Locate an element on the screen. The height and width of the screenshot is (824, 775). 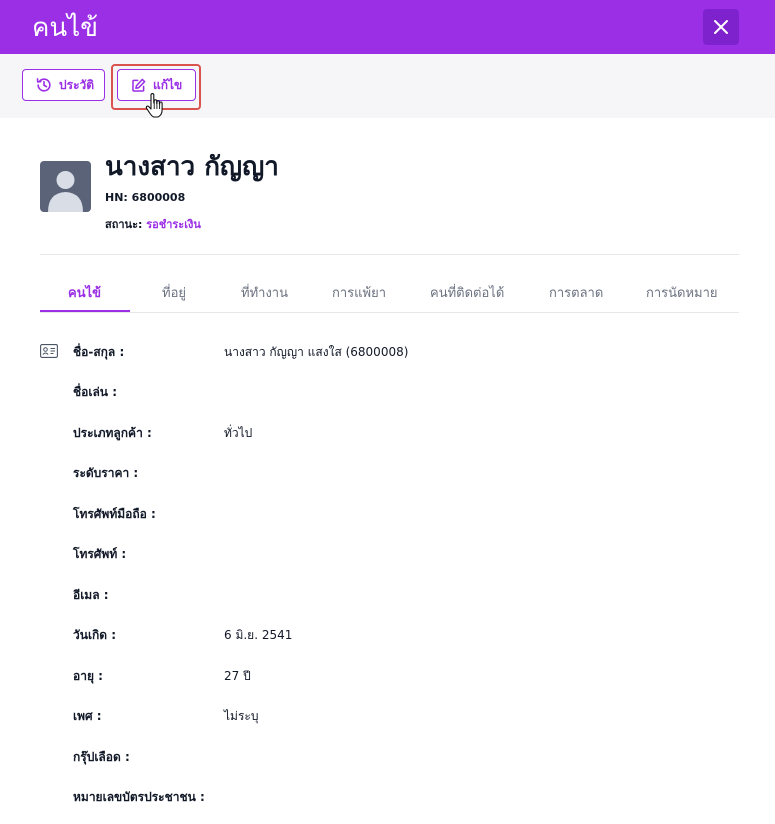
field-label-age: อายุ : is located at coordinates (88, 676).